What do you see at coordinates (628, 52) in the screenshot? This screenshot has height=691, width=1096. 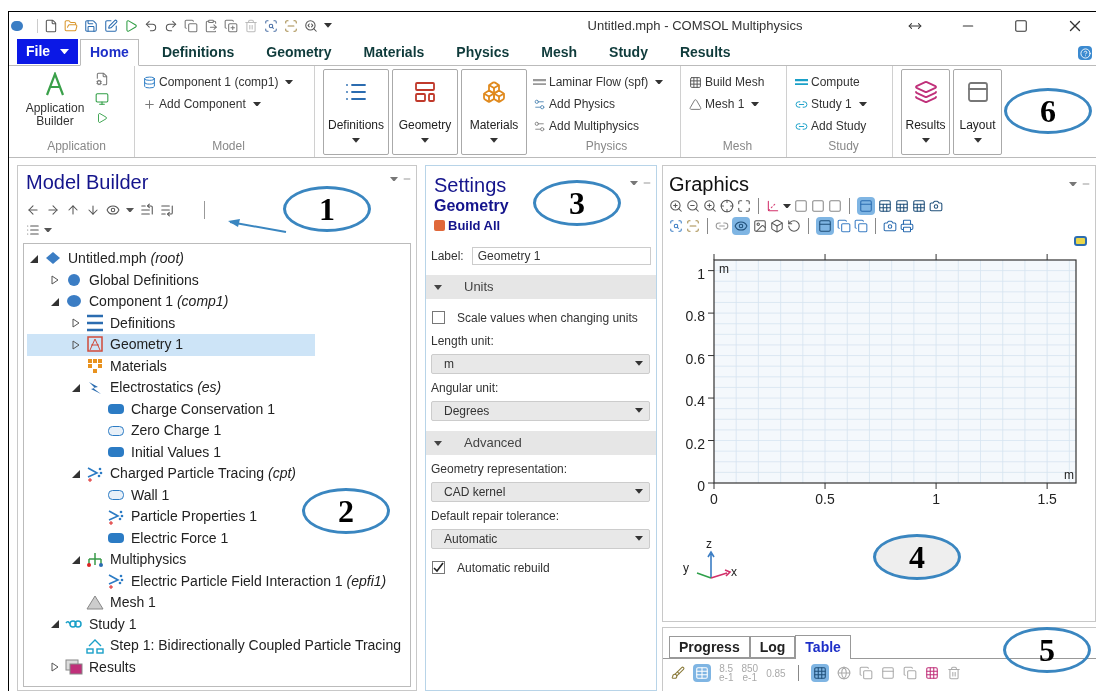 I see `ribbon-tab: Study` at bounding box center [628, 52].